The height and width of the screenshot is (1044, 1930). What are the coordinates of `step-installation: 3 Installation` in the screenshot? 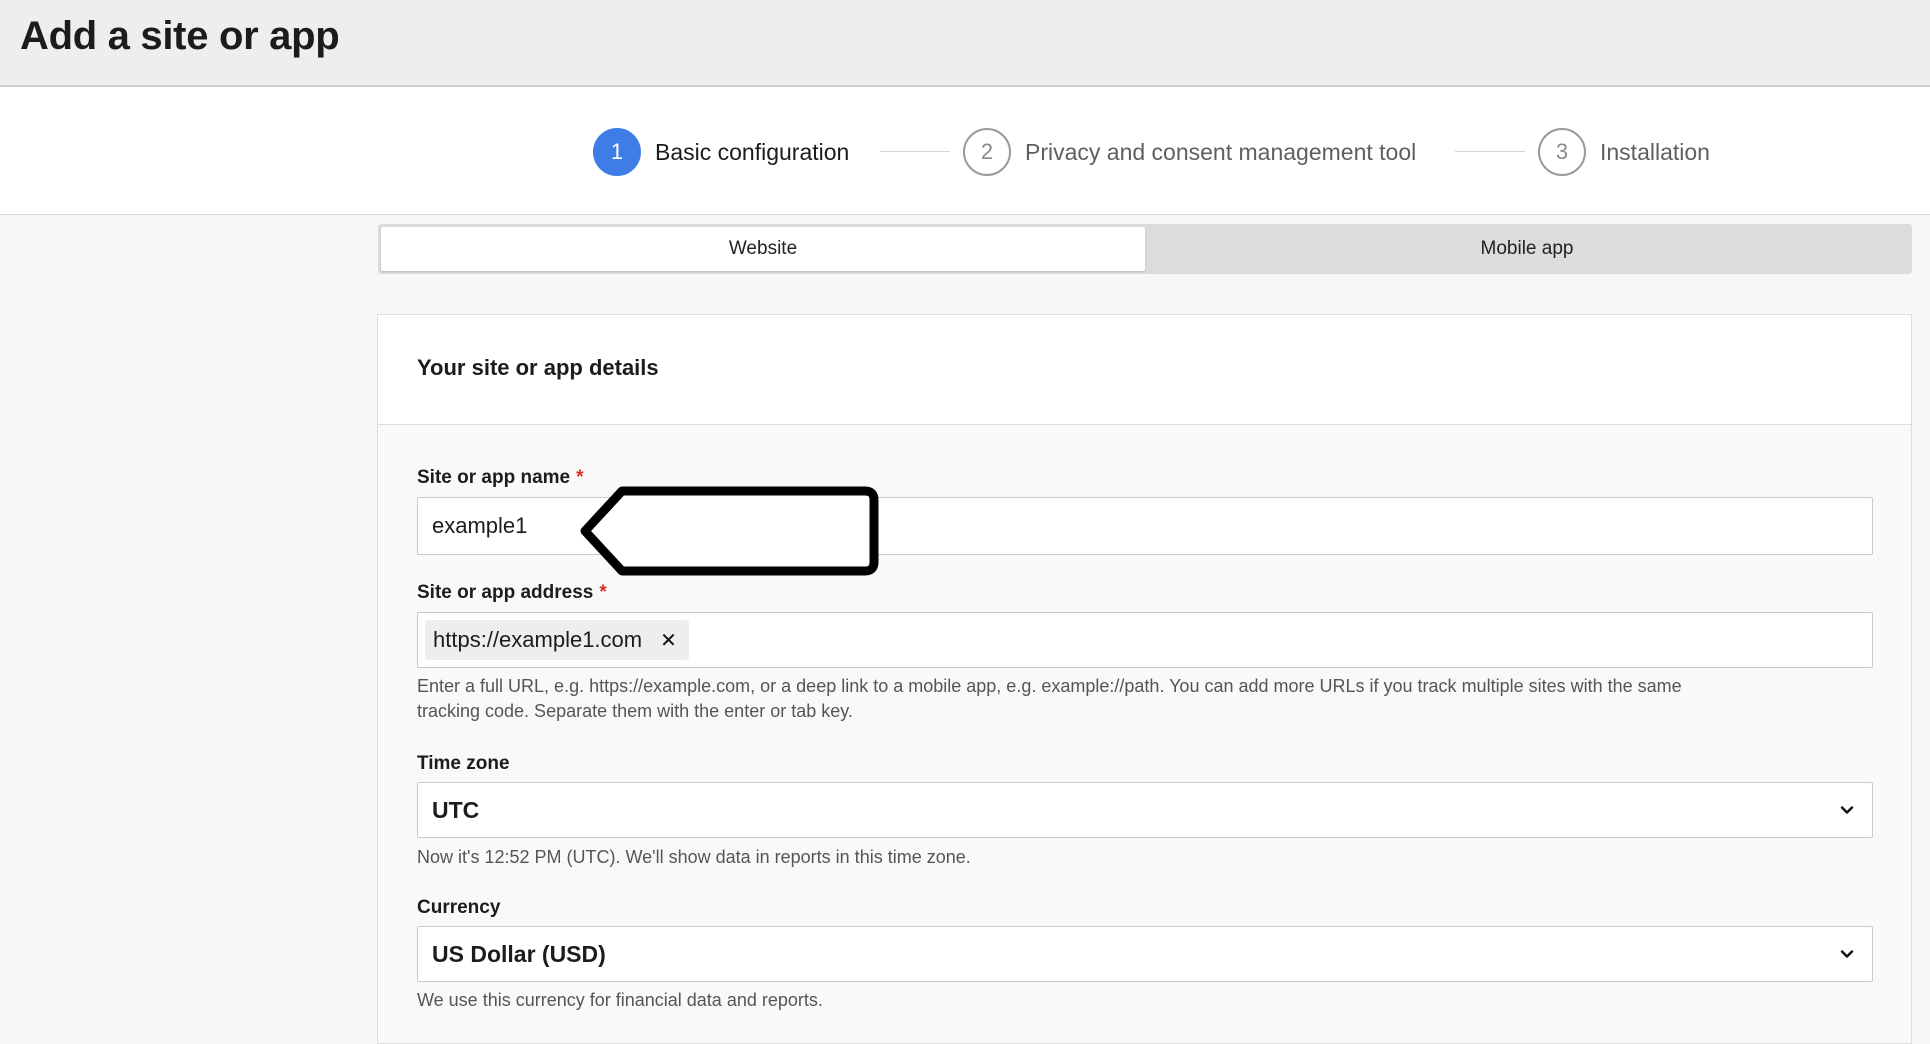 It's located at (1624, 152).